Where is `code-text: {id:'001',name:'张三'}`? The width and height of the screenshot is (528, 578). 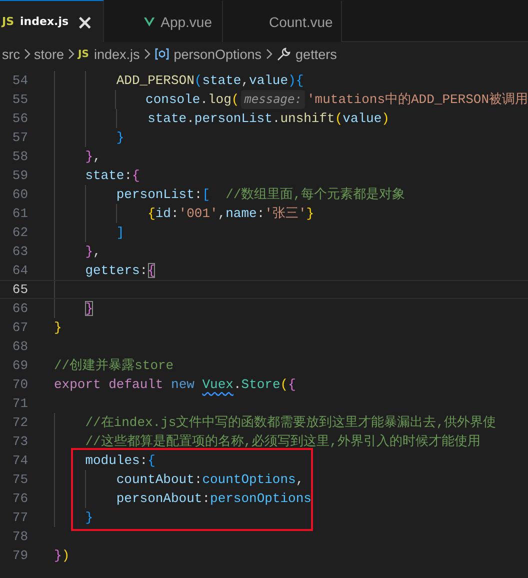 code-text: {id:'001',name:'张三'} is located at coordinates (231, 214).